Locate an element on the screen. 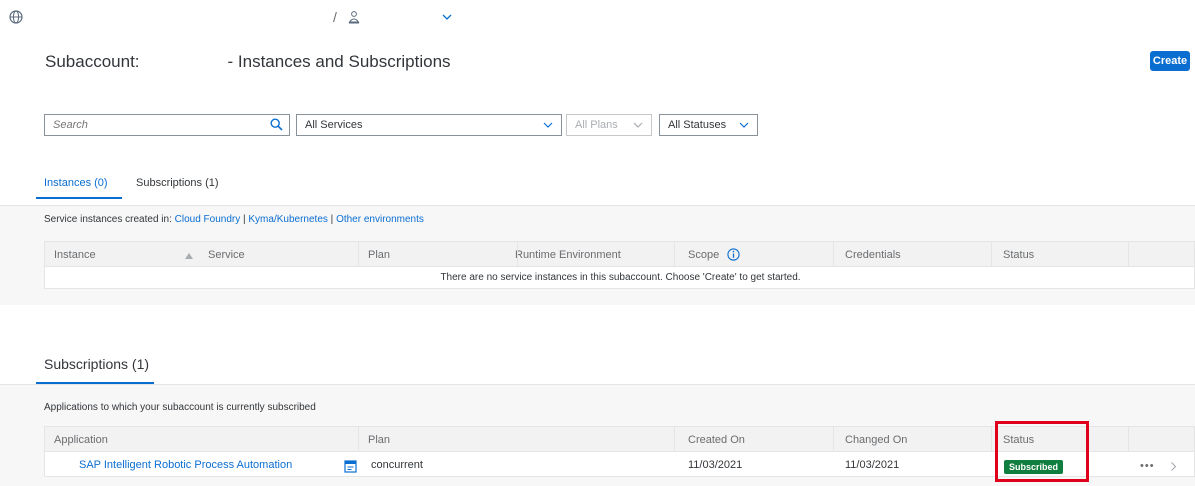 The image size is (1195, 486). page-title-suffix: - Instances and Subscriptions is located at coordinates (339, 61).